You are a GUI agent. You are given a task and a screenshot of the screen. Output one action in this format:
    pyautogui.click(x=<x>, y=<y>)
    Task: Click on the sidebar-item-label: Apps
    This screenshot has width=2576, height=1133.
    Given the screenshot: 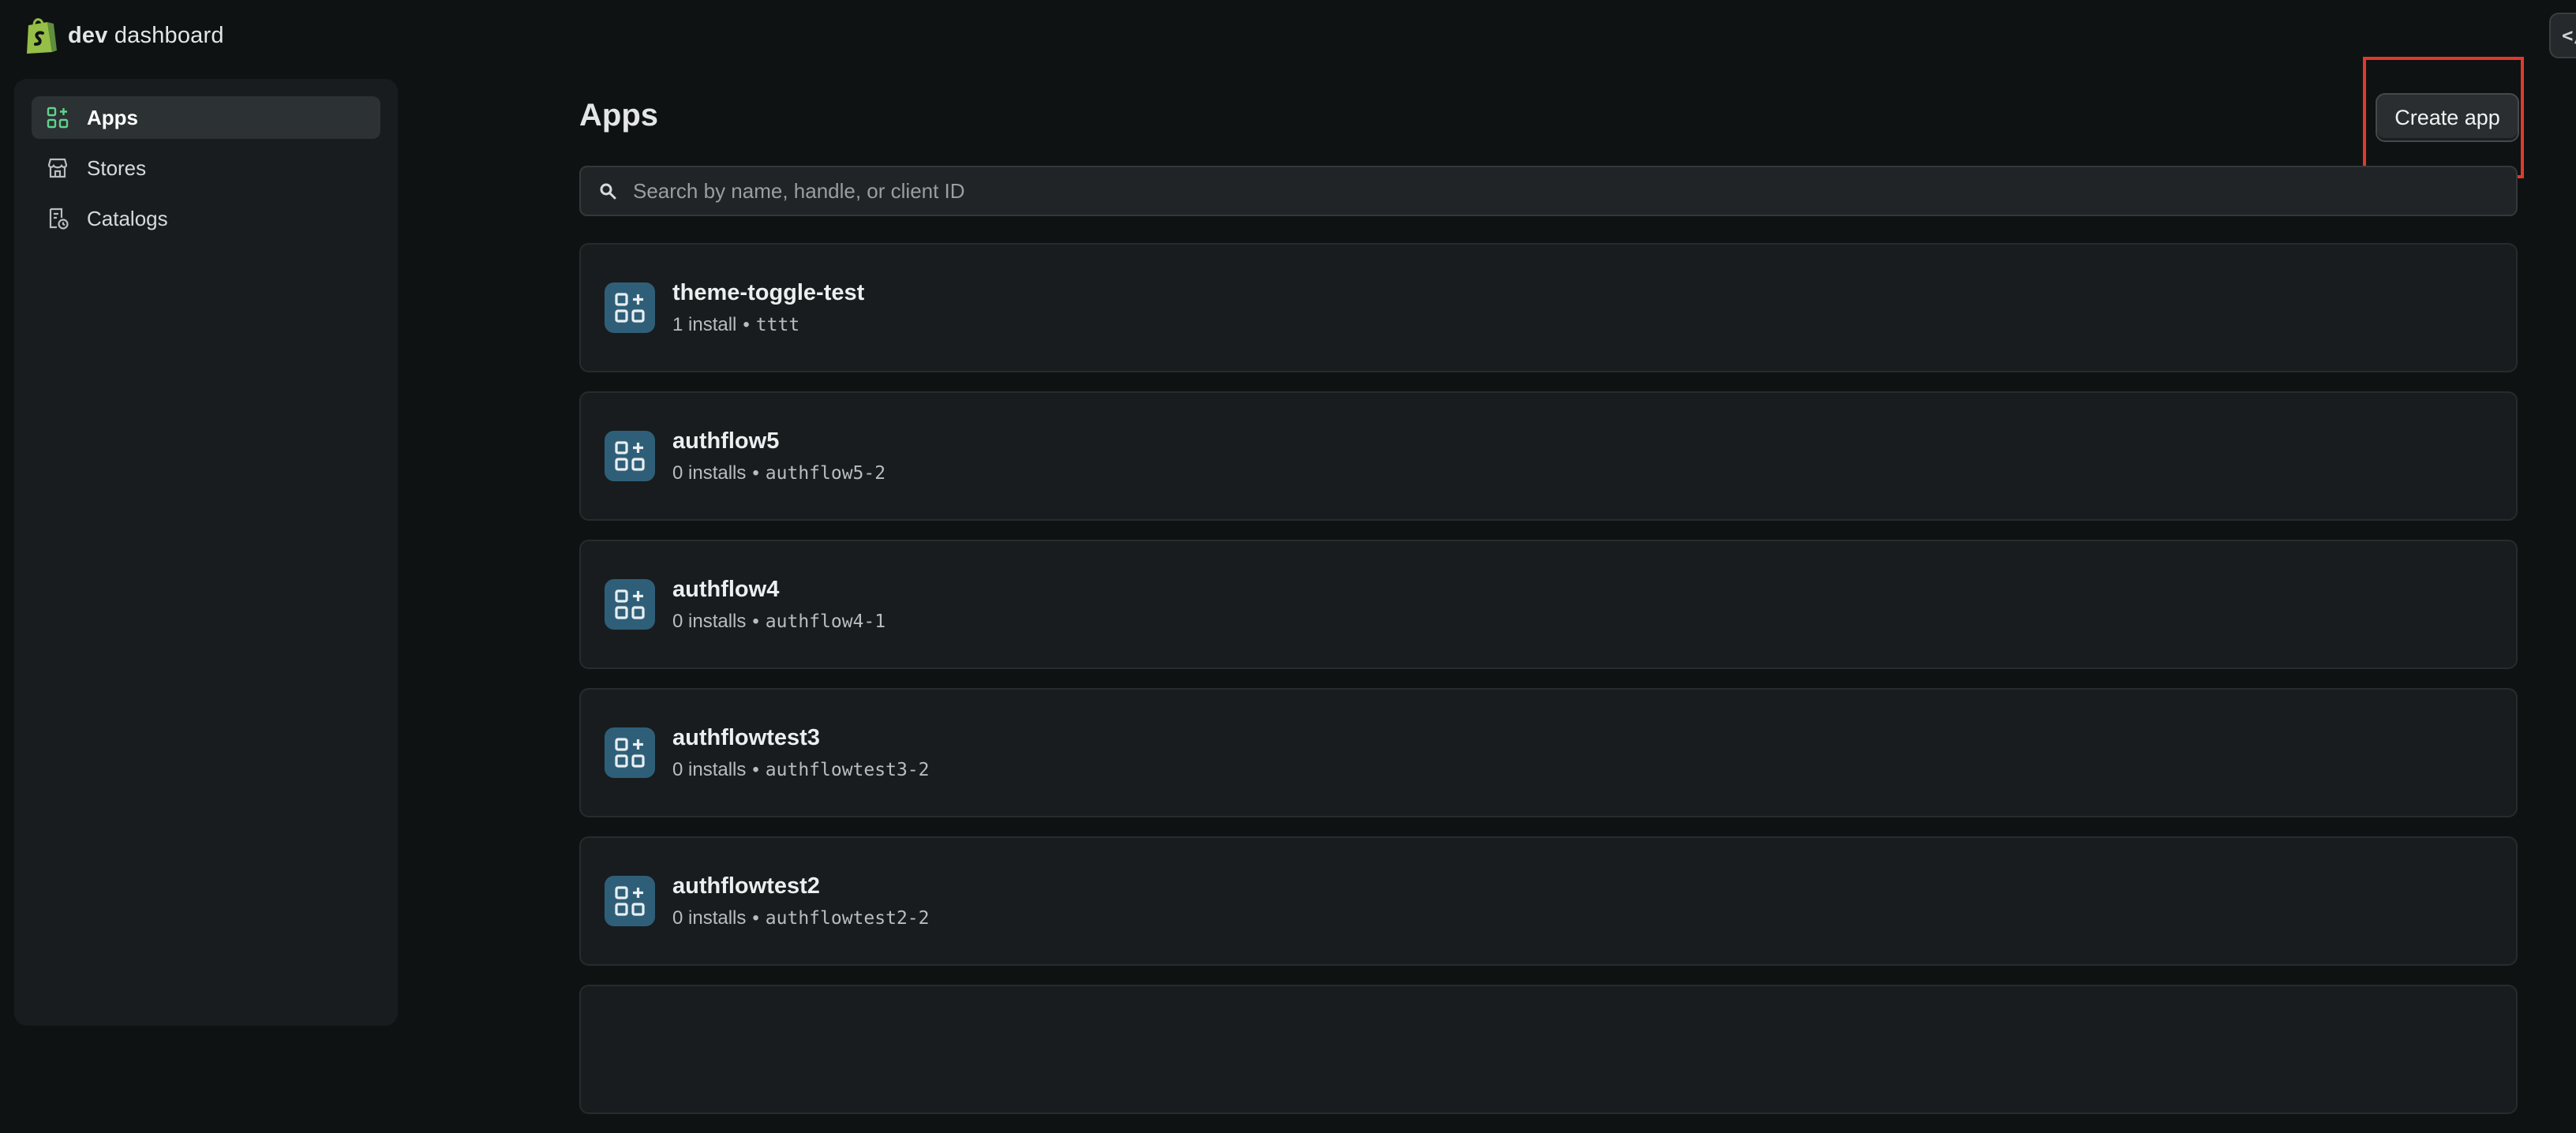 What is the action you would take?
    pyautogui.click(x=112, y=117)
    